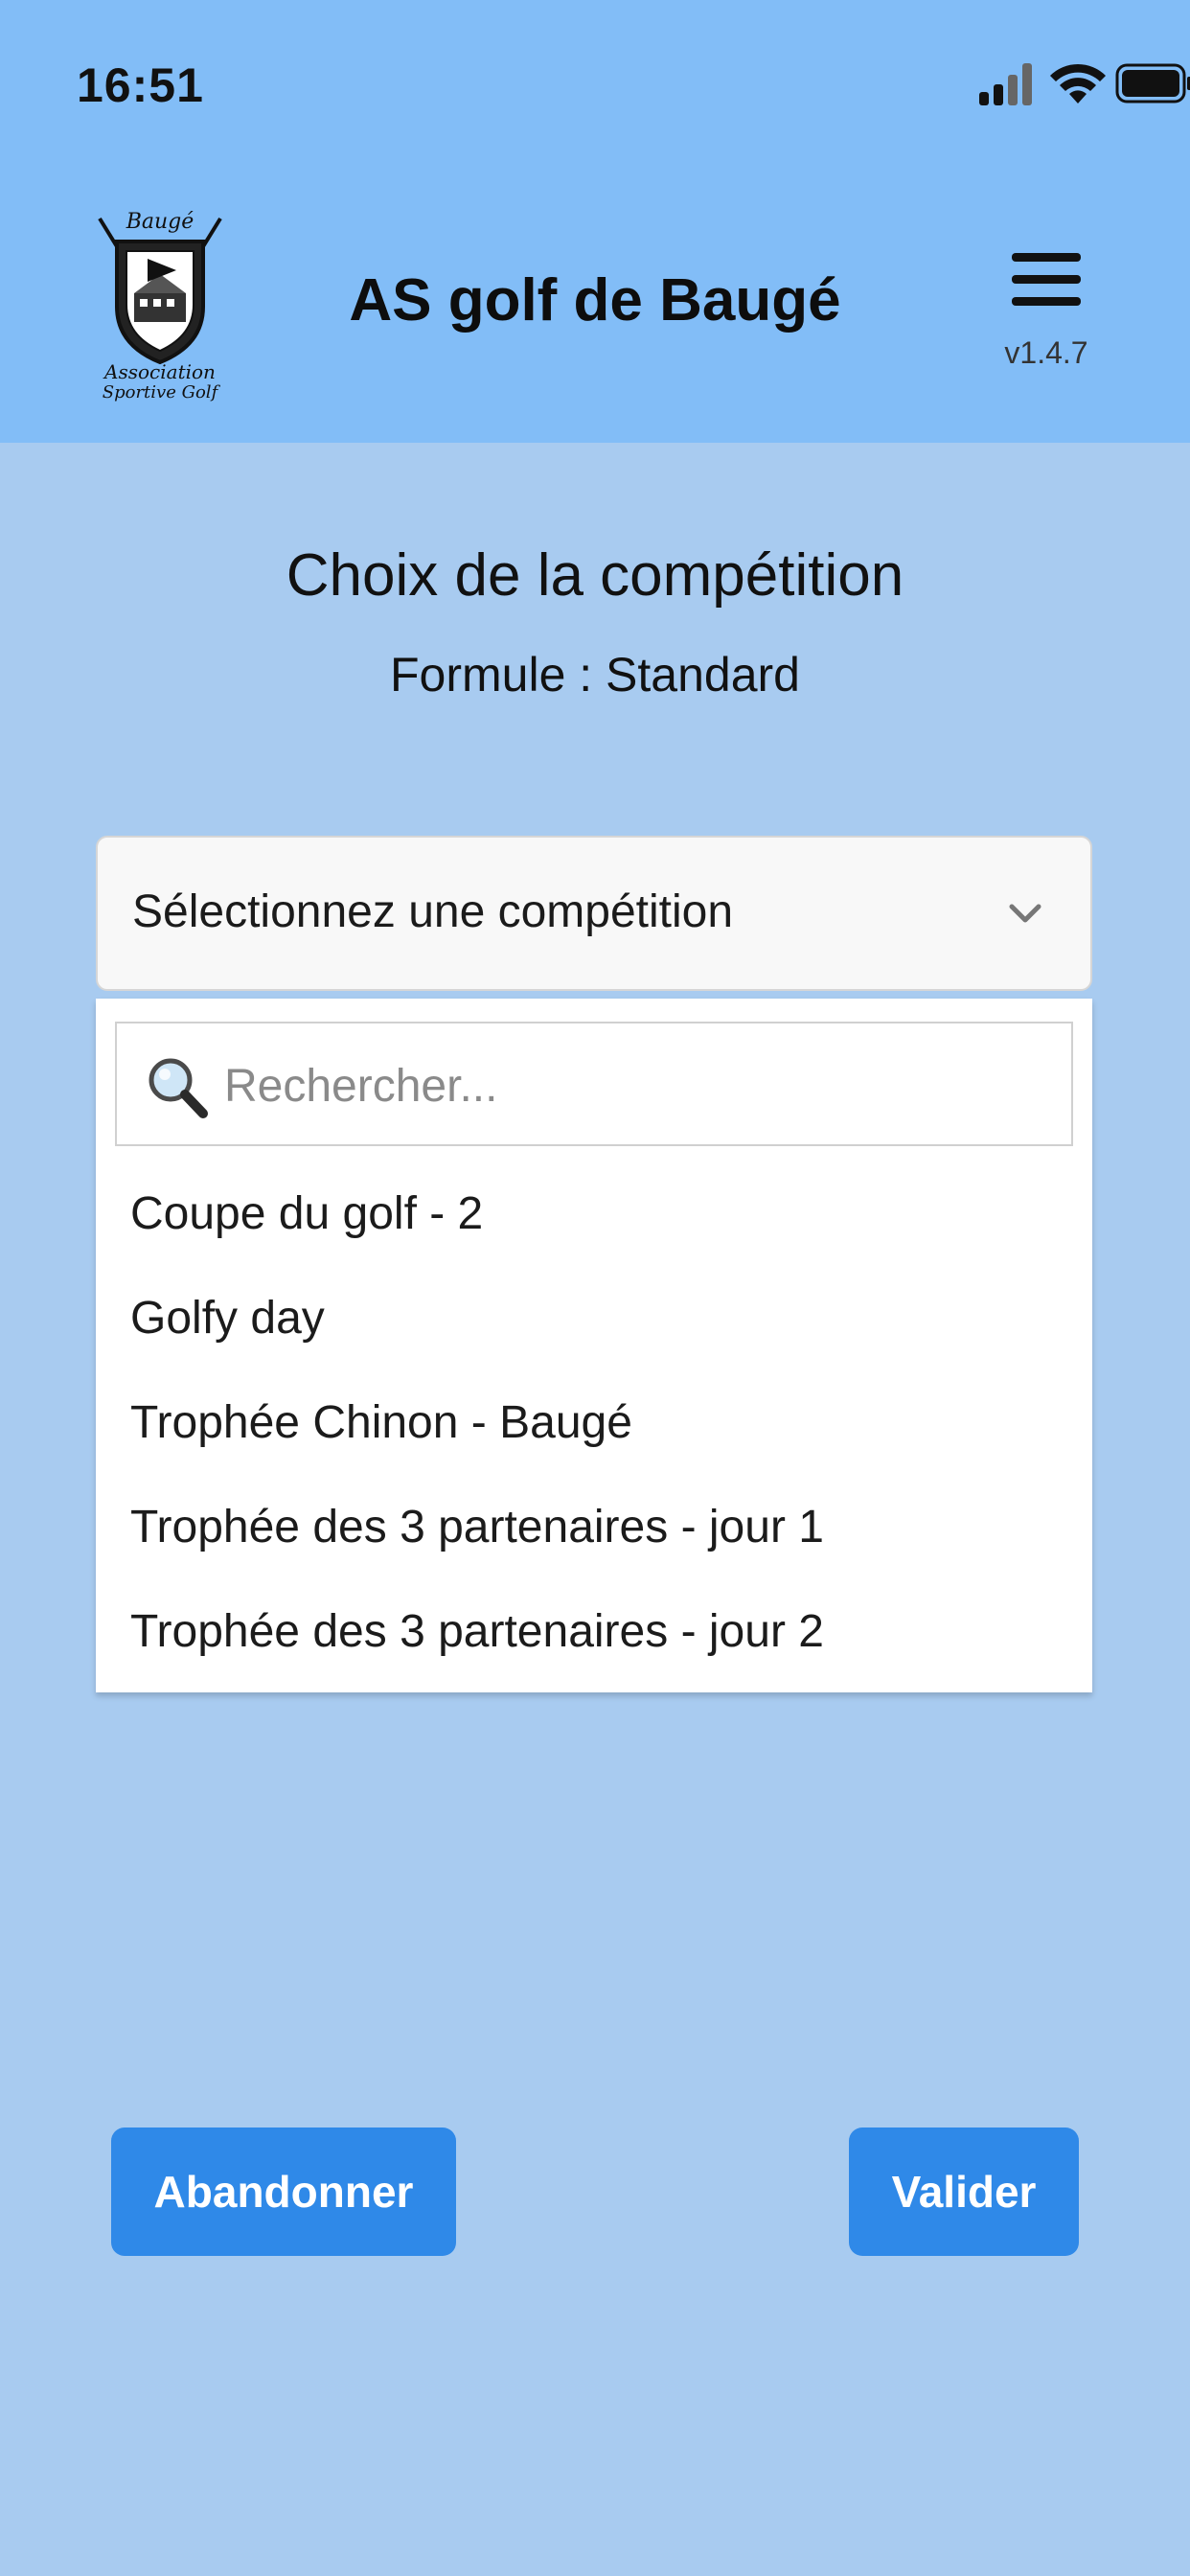  I want to click on option-item: Trophée des 3 partenaires - jour 1, so click(594, 1527).